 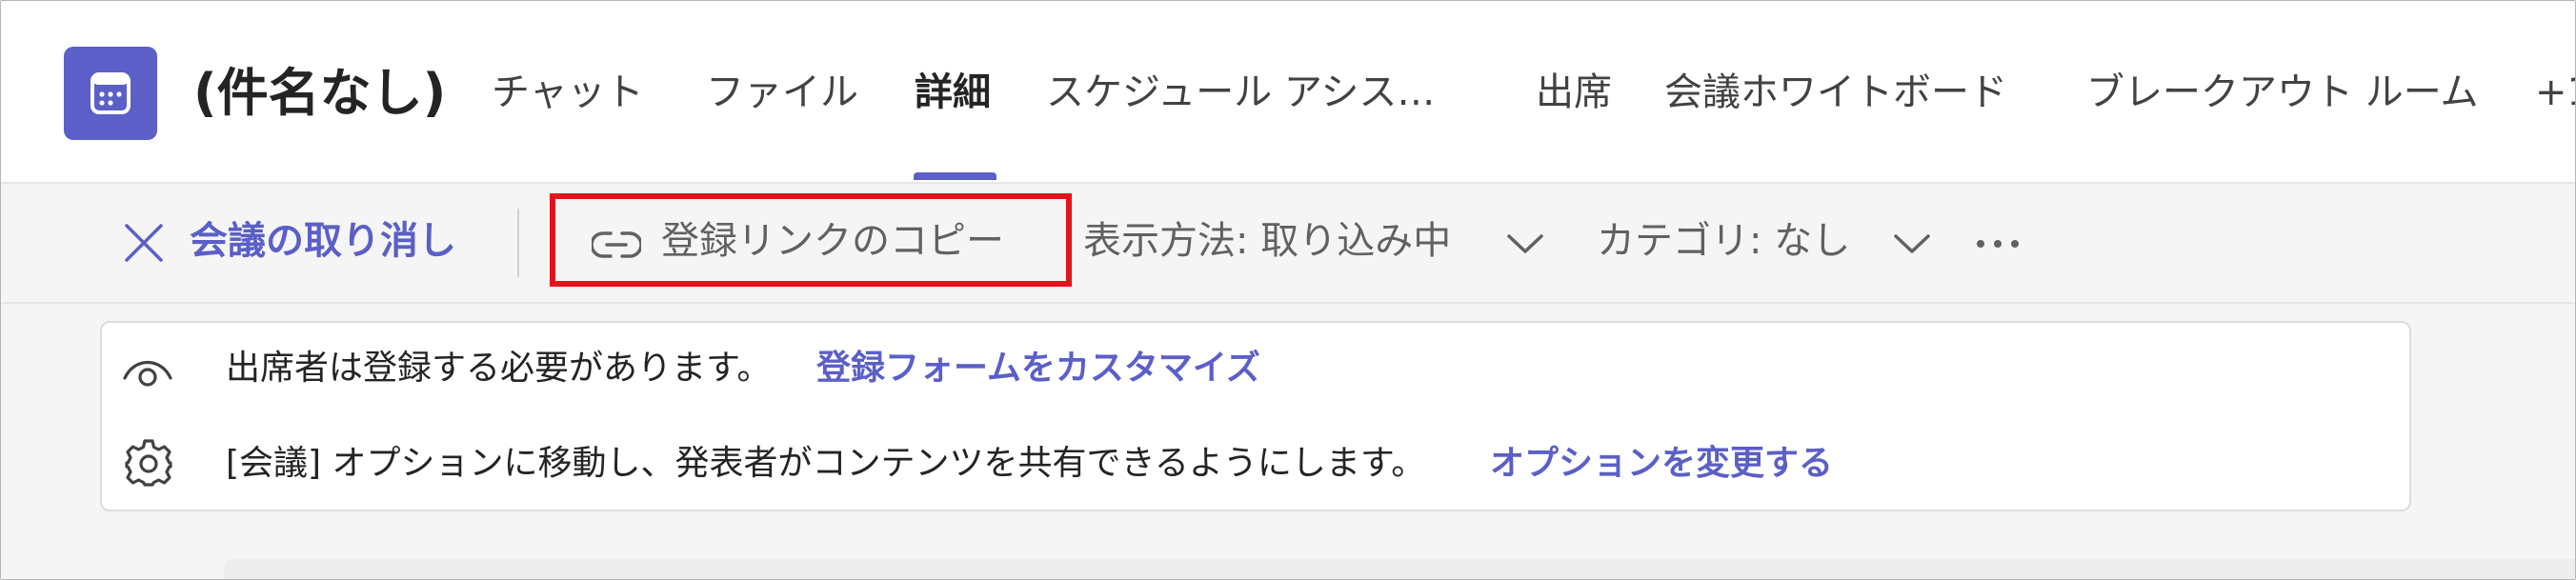 What do you see at coordinates (518, 243) in the screenshot?
I see `toolbar-separator` at bounding box center [518, 243].